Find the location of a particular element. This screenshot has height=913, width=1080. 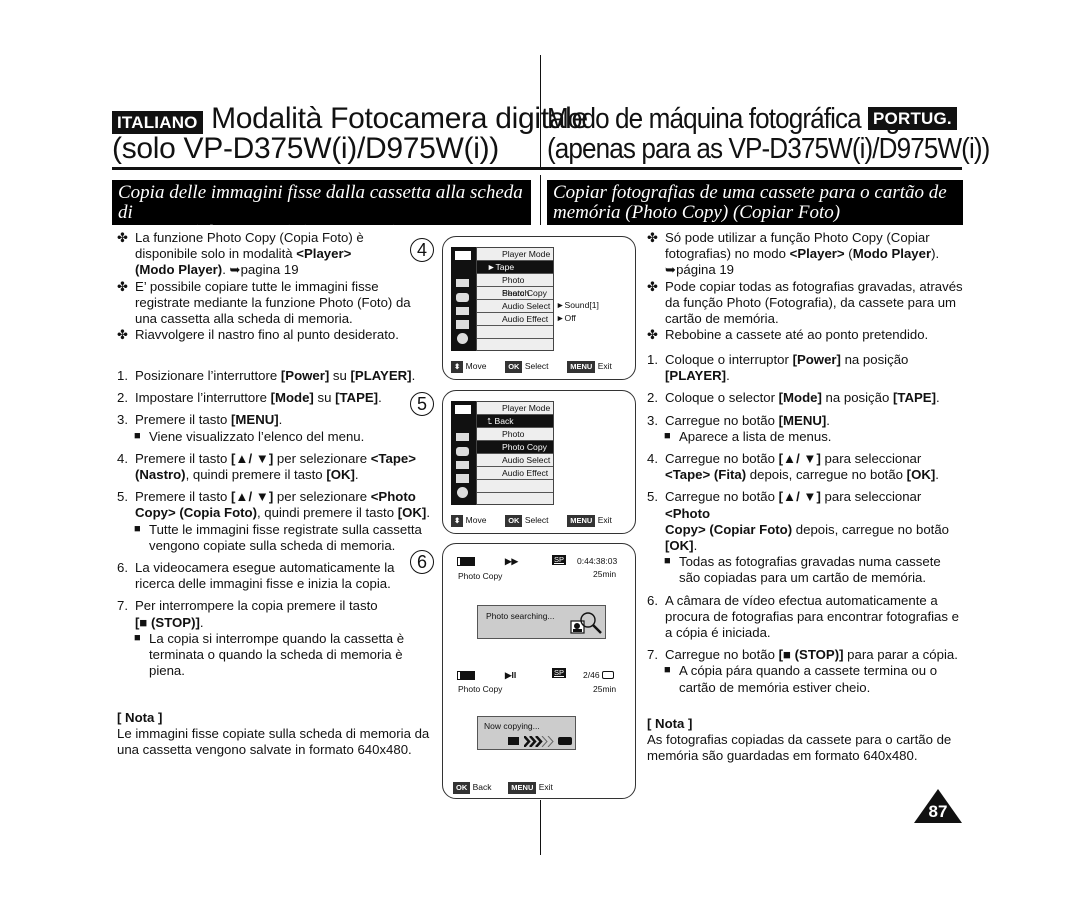

remaining-time: 25min is located at coordinates (605, 689).